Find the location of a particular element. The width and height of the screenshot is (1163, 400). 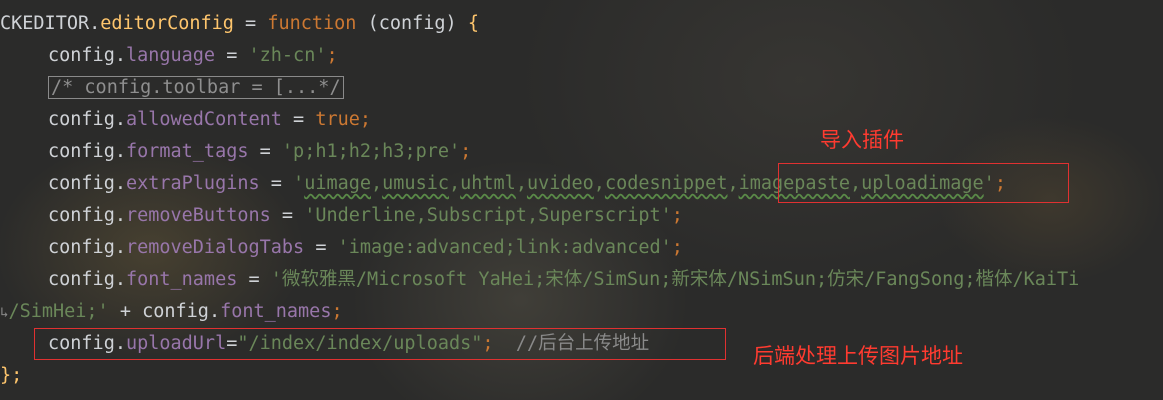

property-name: removeButtons is located at coordinates (198, 215).